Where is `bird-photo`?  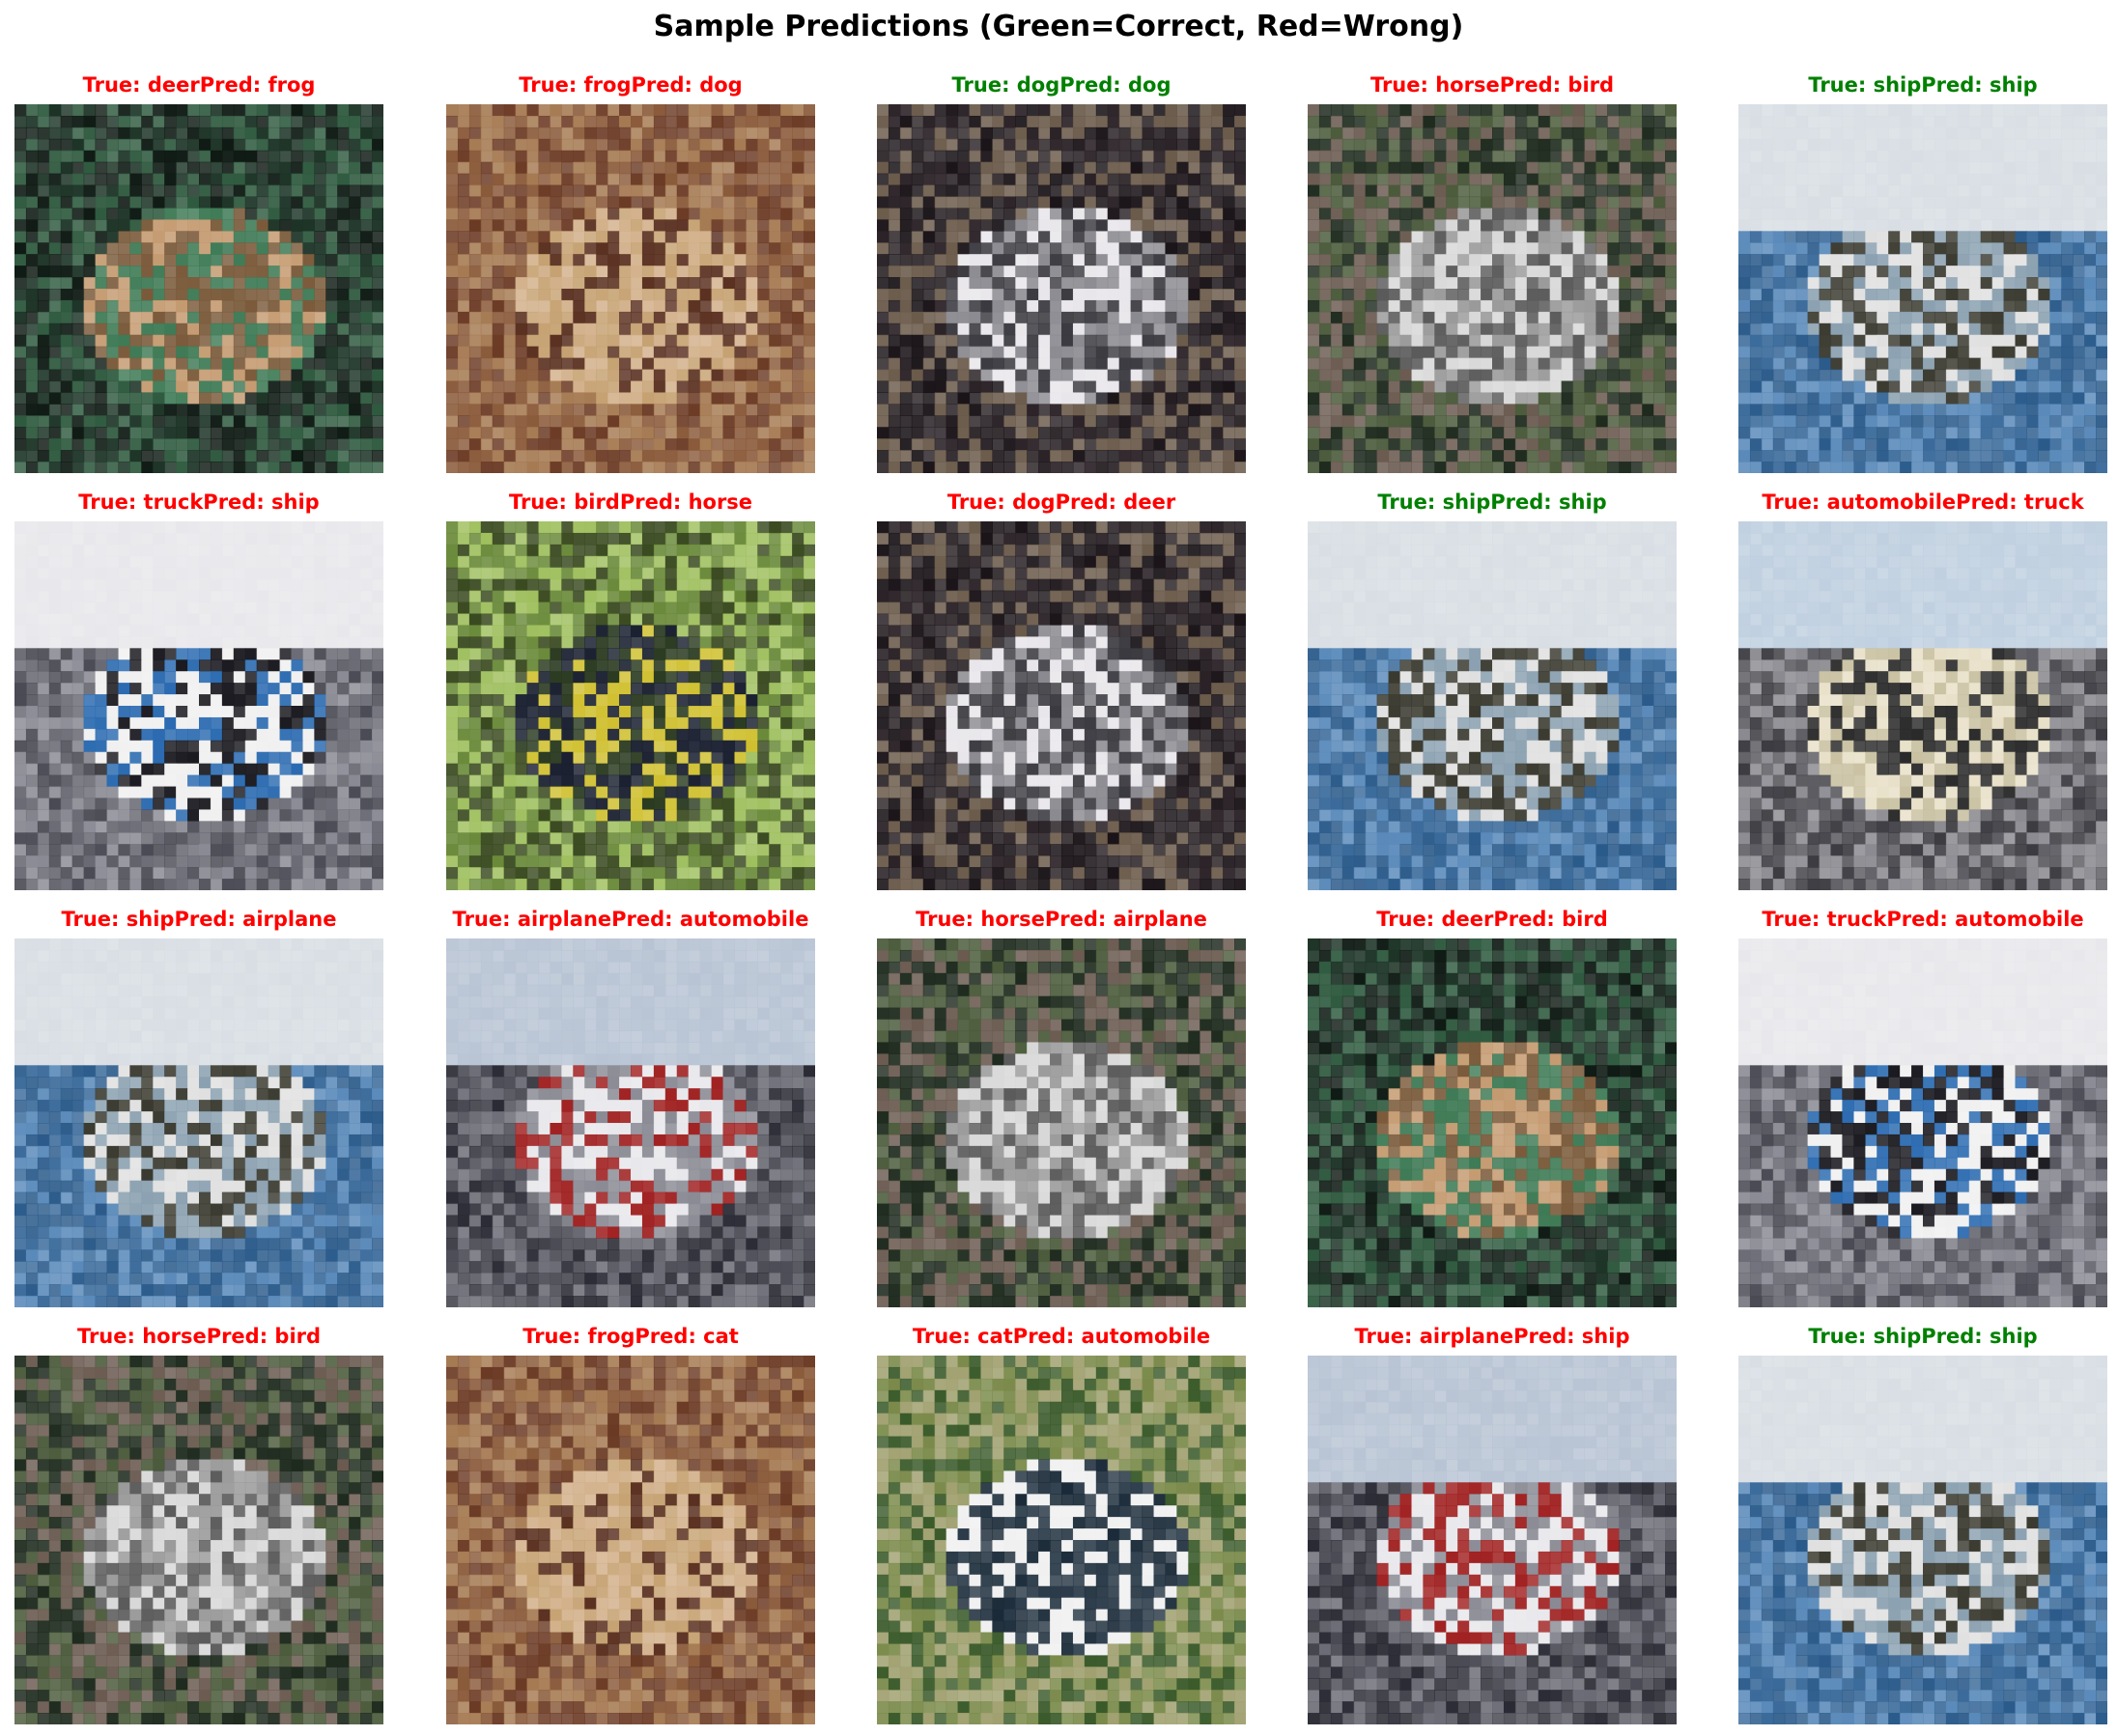 bird-photo is located at coordinates (630, 706).